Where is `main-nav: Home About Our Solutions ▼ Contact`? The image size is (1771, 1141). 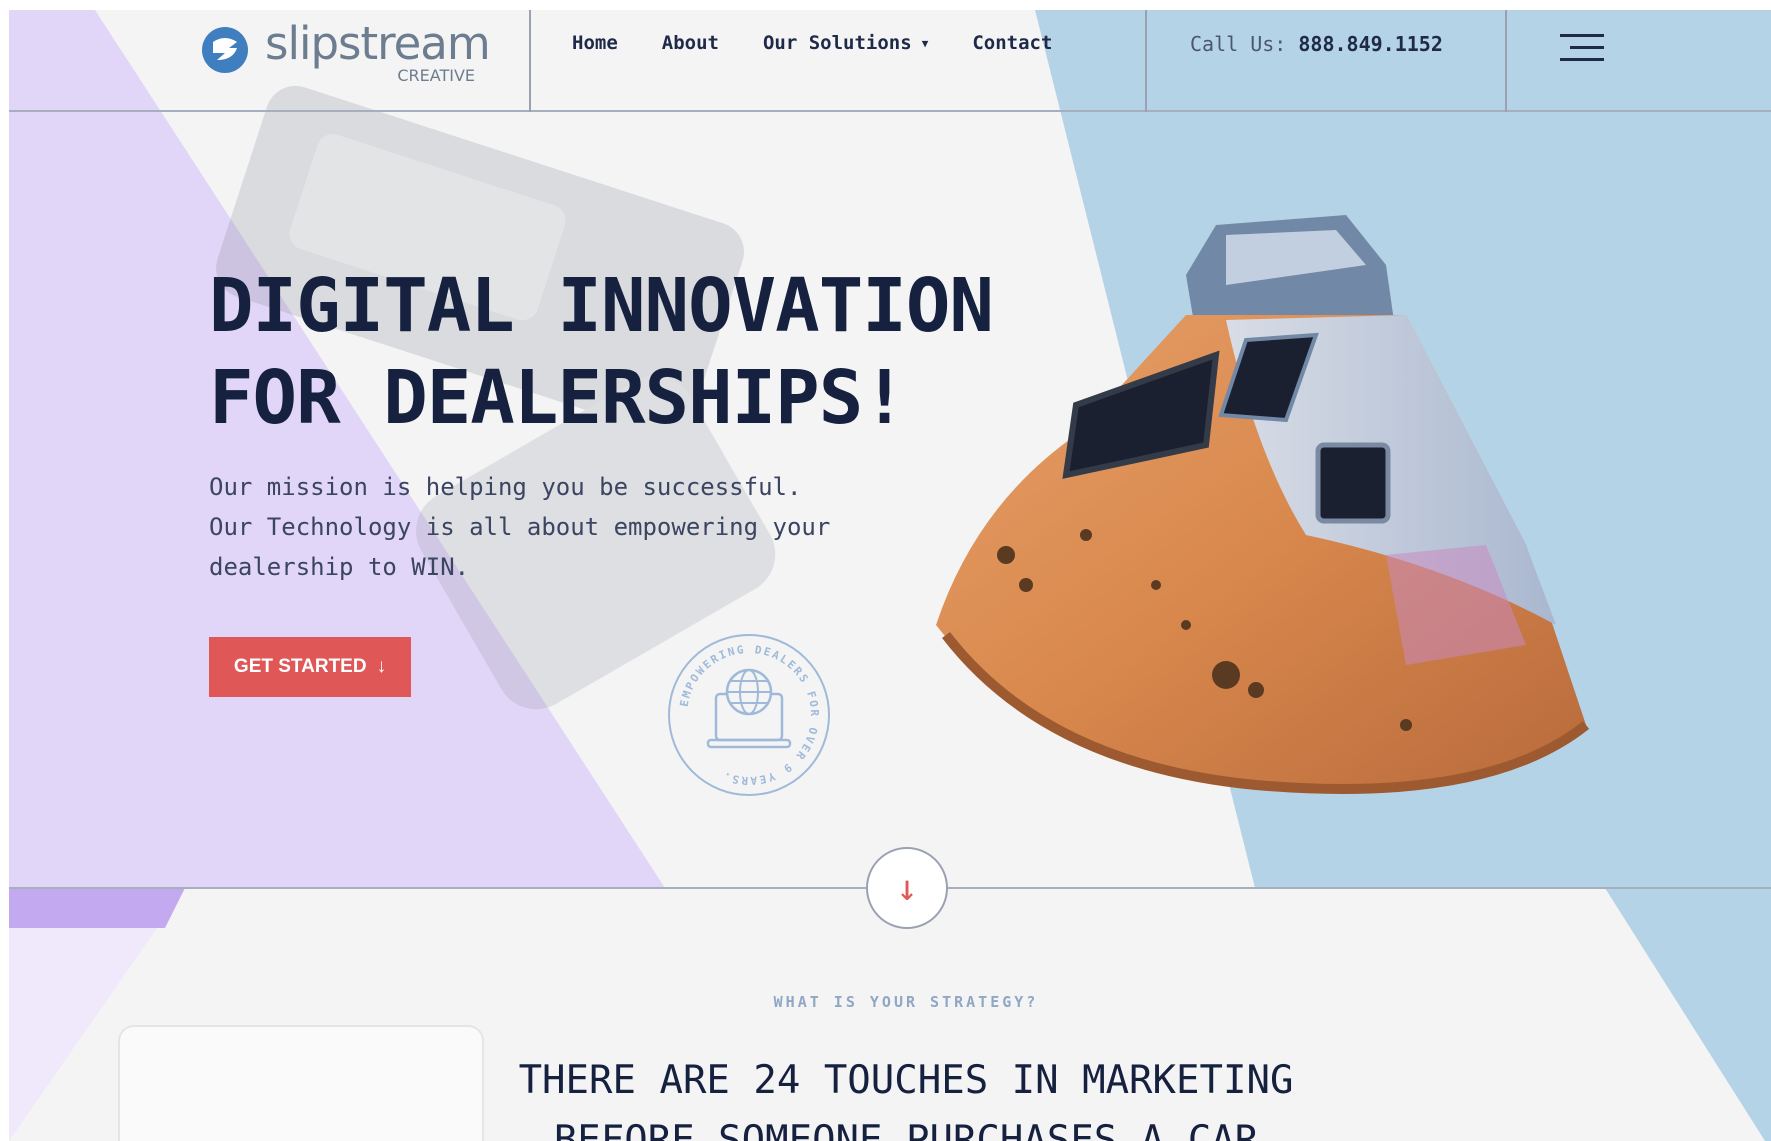 main-nav: Home About Our Solutions ▼ Contact is located at coordinates (834, 43).